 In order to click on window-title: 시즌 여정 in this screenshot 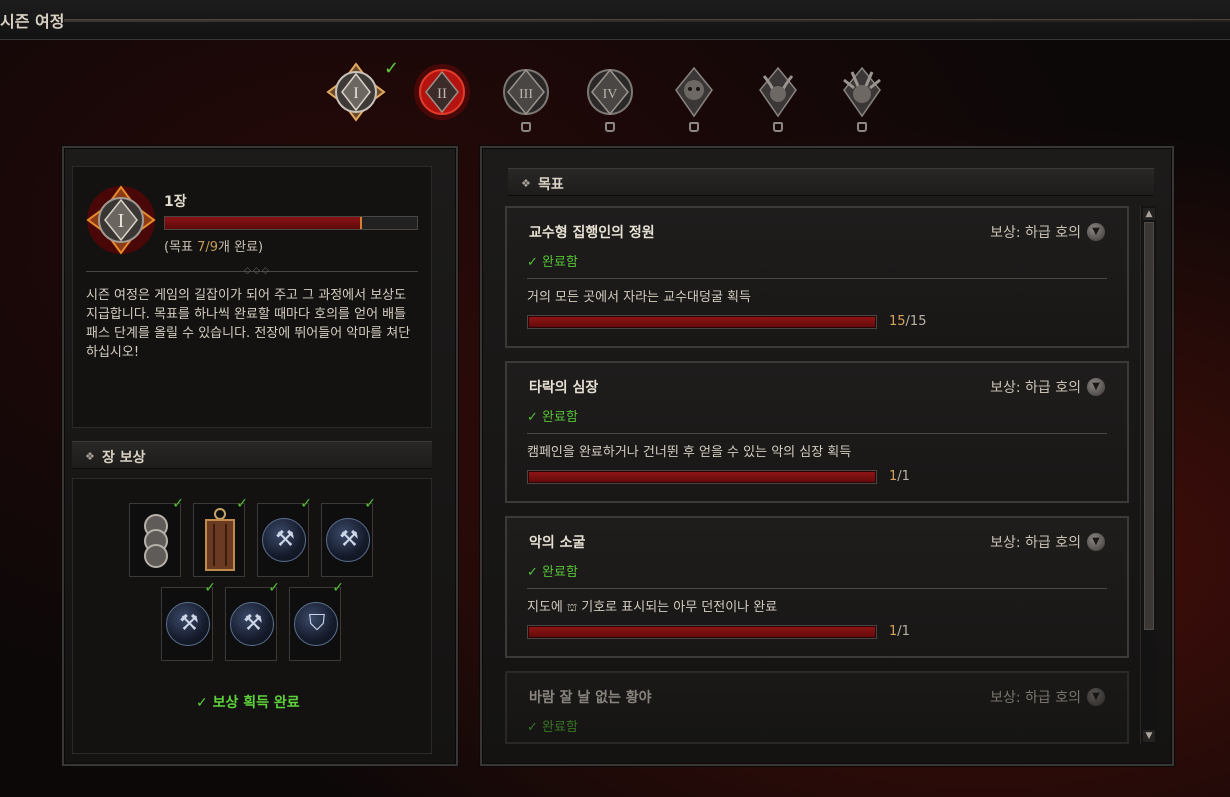, I will do `click(32, 21)`.